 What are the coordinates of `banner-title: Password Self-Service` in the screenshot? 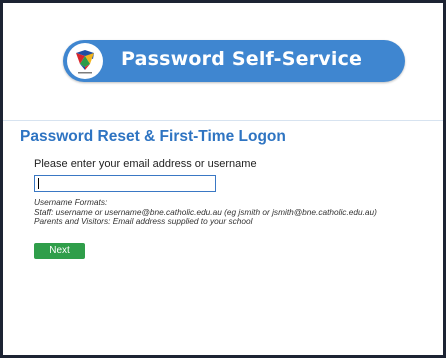 It's located at (242, 59).